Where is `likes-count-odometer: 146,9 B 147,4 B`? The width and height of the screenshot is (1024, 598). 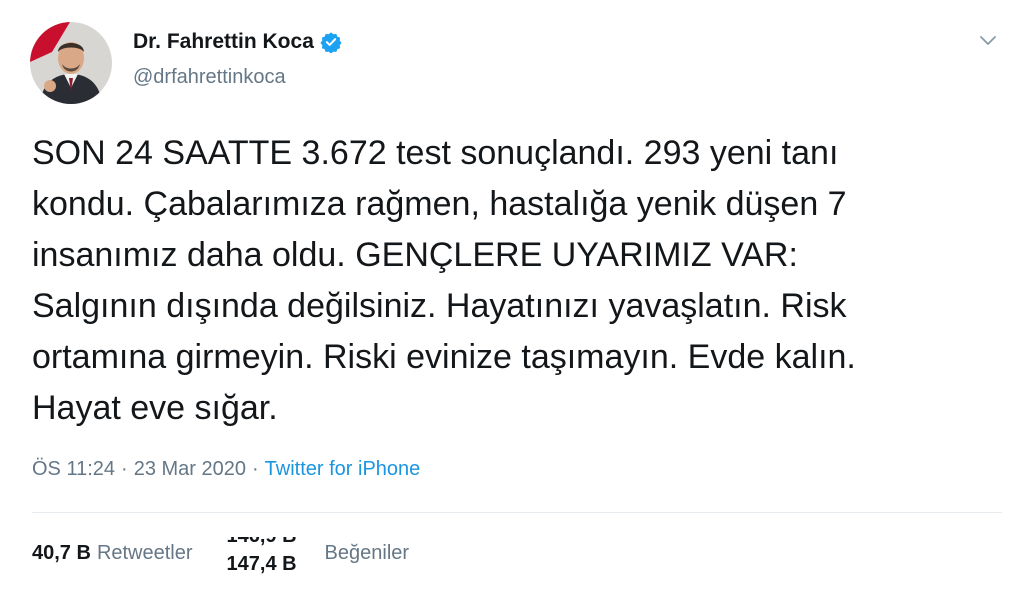
likes-count-odometer: 146,9 B 147,4 B is located at coordinates (273, 559).